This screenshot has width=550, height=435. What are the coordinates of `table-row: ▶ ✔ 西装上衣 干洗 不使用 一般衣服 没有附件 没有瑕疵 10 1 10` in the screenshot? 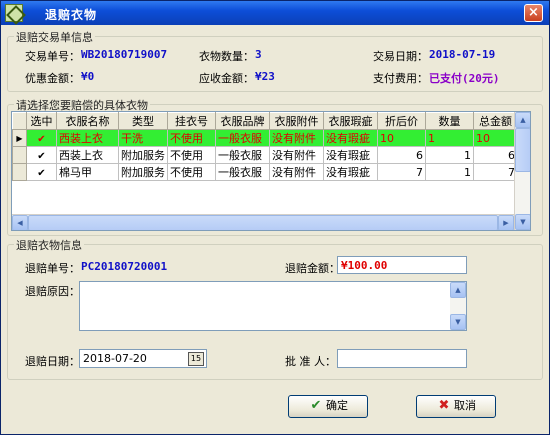 It's located at (265, 138).